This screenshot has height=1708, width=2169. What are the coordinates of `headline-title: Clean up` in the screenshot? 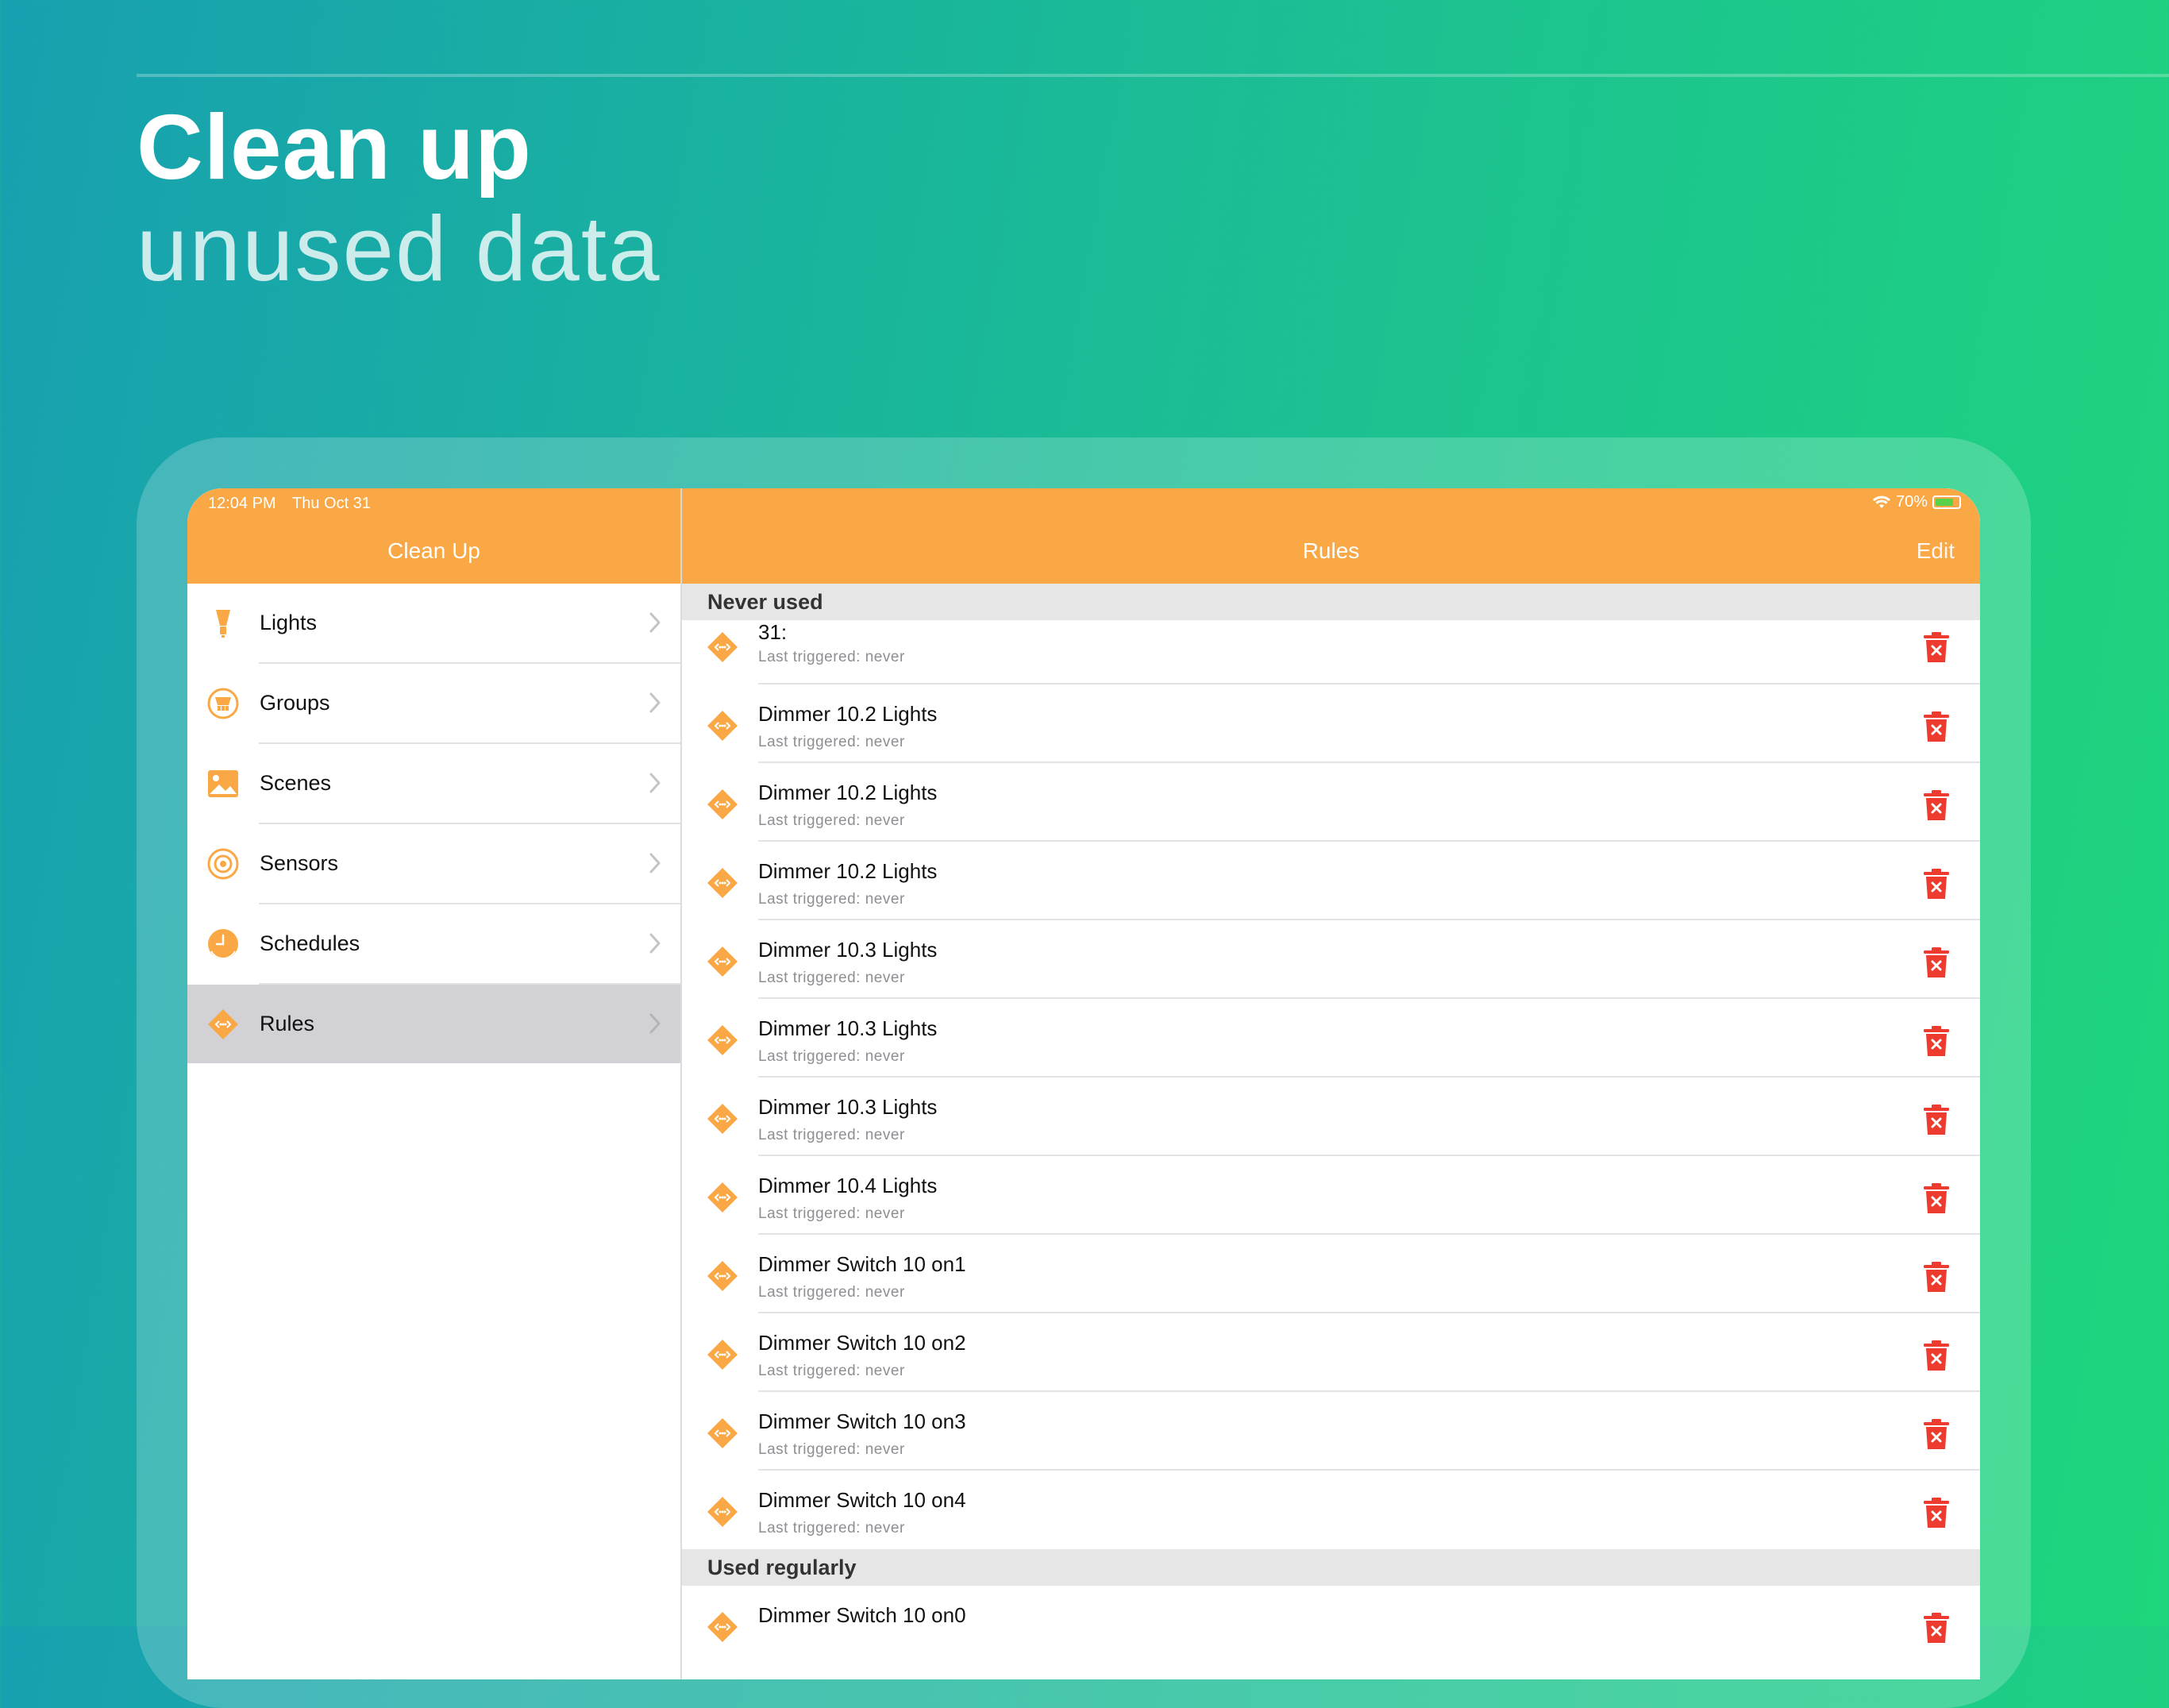 It's located at (334, 147).